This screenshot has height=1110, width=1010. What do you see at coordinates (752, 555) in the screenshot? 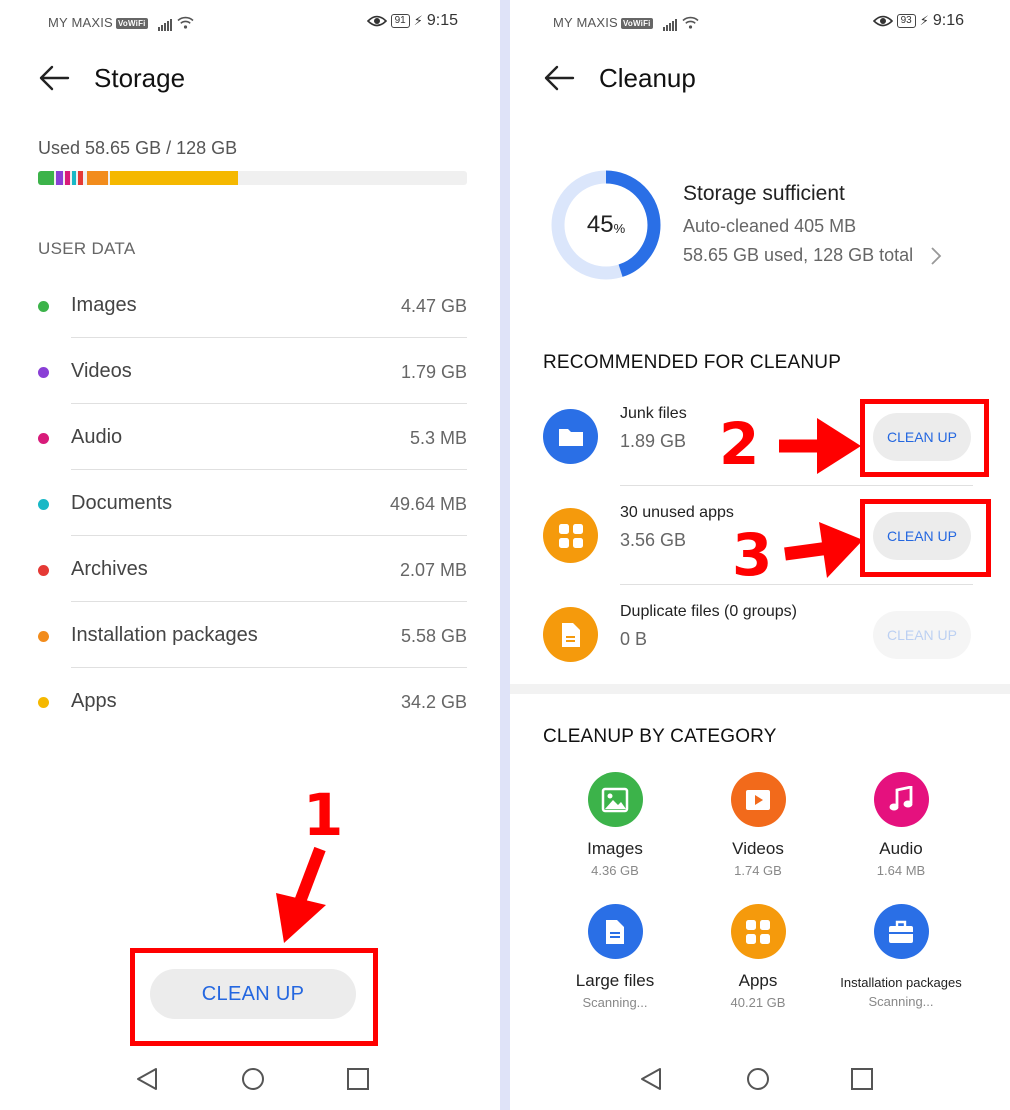
I see `annotation-number-3: 3` at bounding box center [752, 555].